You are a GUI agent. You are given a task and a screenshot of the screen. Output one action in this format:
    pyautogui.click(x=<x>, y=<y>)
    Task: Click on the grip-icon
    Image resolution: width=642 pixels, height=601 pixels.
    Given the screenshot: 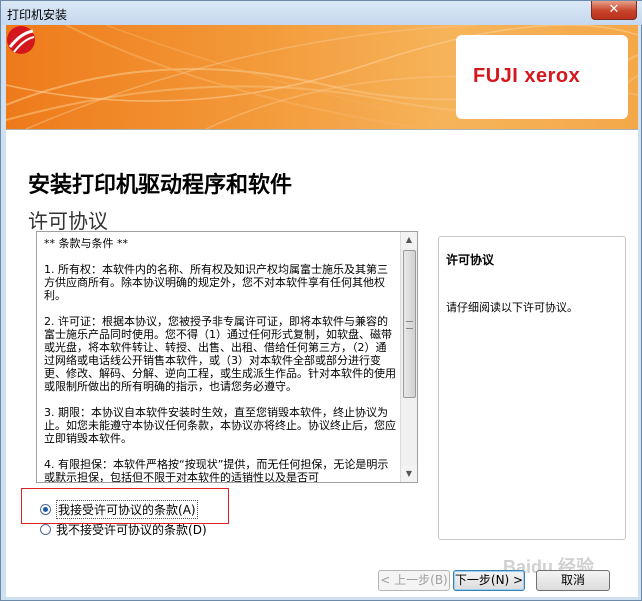 What is the action you would take?
    pyautogui.click(x=409, y=325)
    